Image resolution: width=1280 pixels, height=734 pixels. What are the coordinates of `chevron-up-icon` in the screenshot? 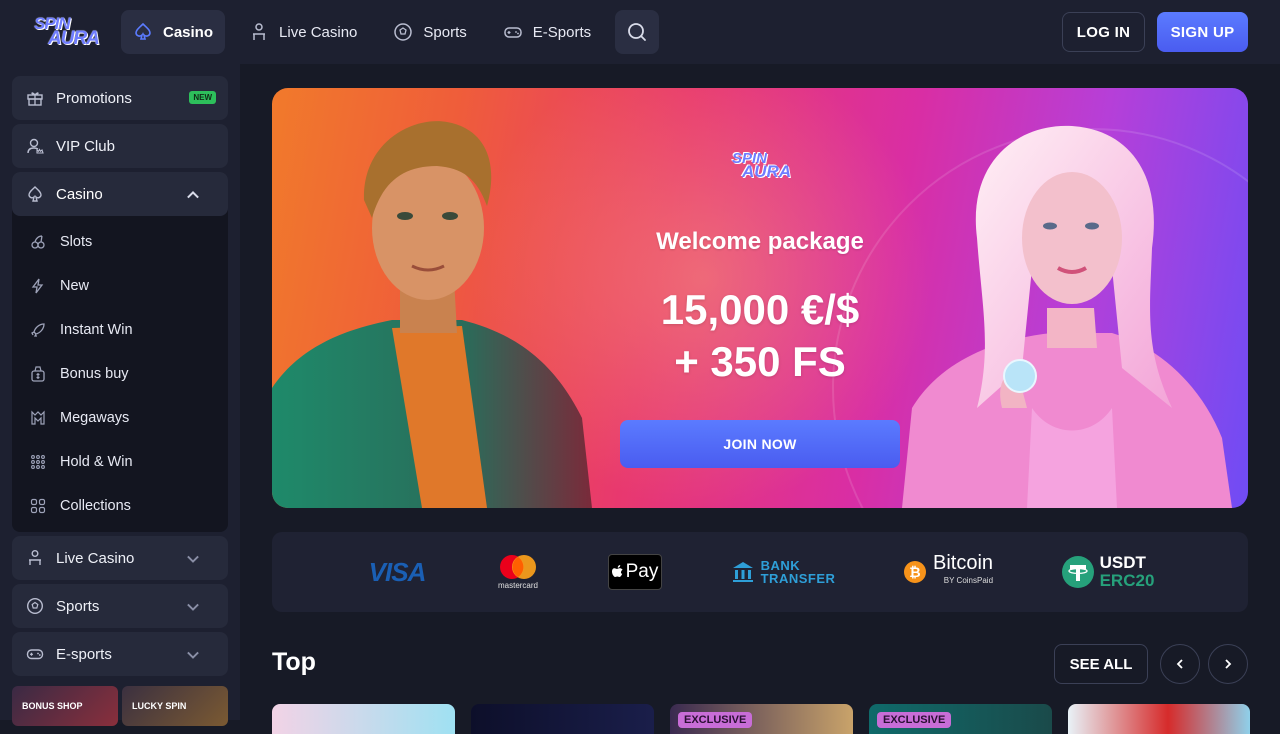 It's located at (193, 194).